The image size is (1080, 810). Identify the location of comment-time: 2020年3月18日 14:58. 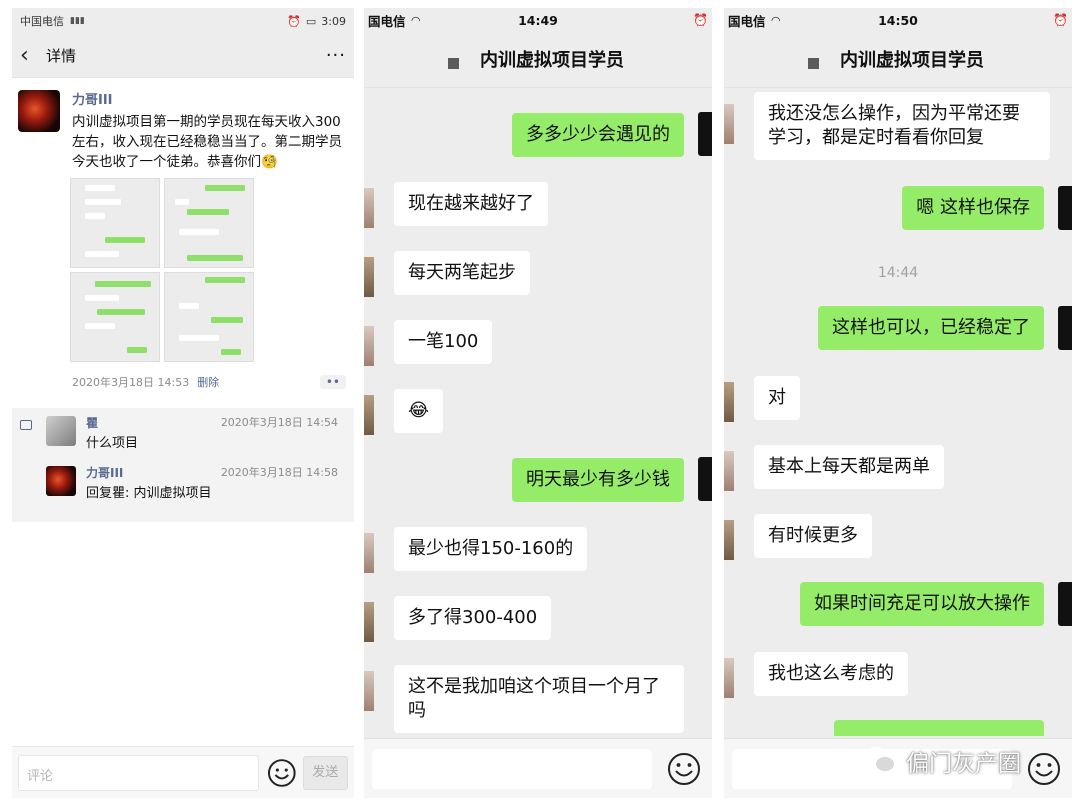
(279, 472).